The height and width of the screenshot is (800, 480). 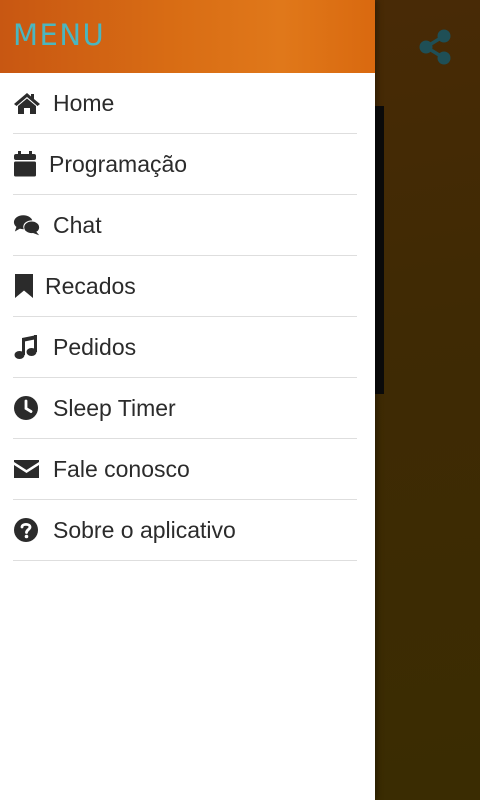 I want to click on clock-icon, so click(x=27, y=408).